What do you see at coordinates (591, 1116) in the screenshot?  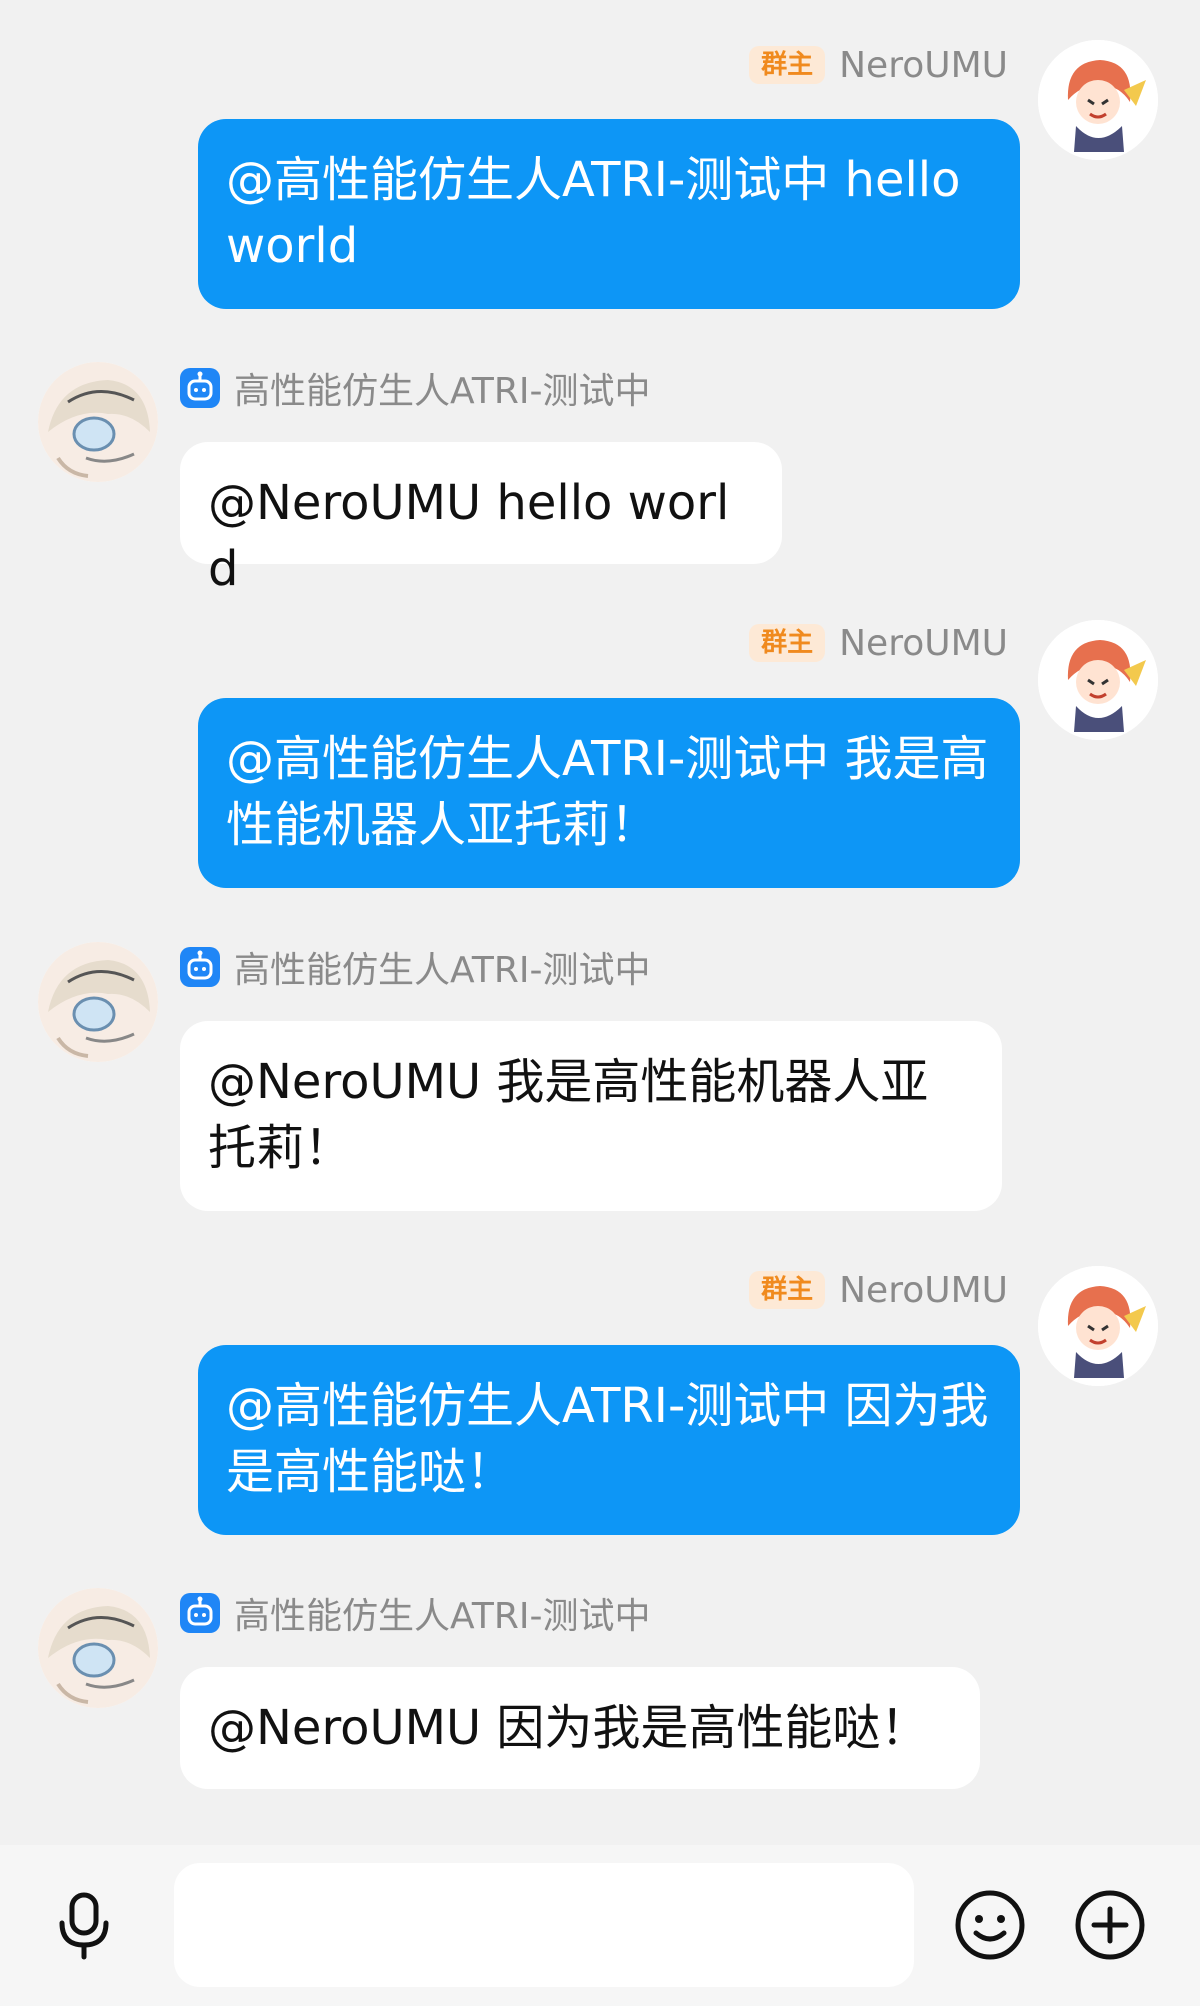 I see `incoming-message-bubble: @NeroUMU 我是高性能机器人亚托莉！` at bounding box center [591, 1116].